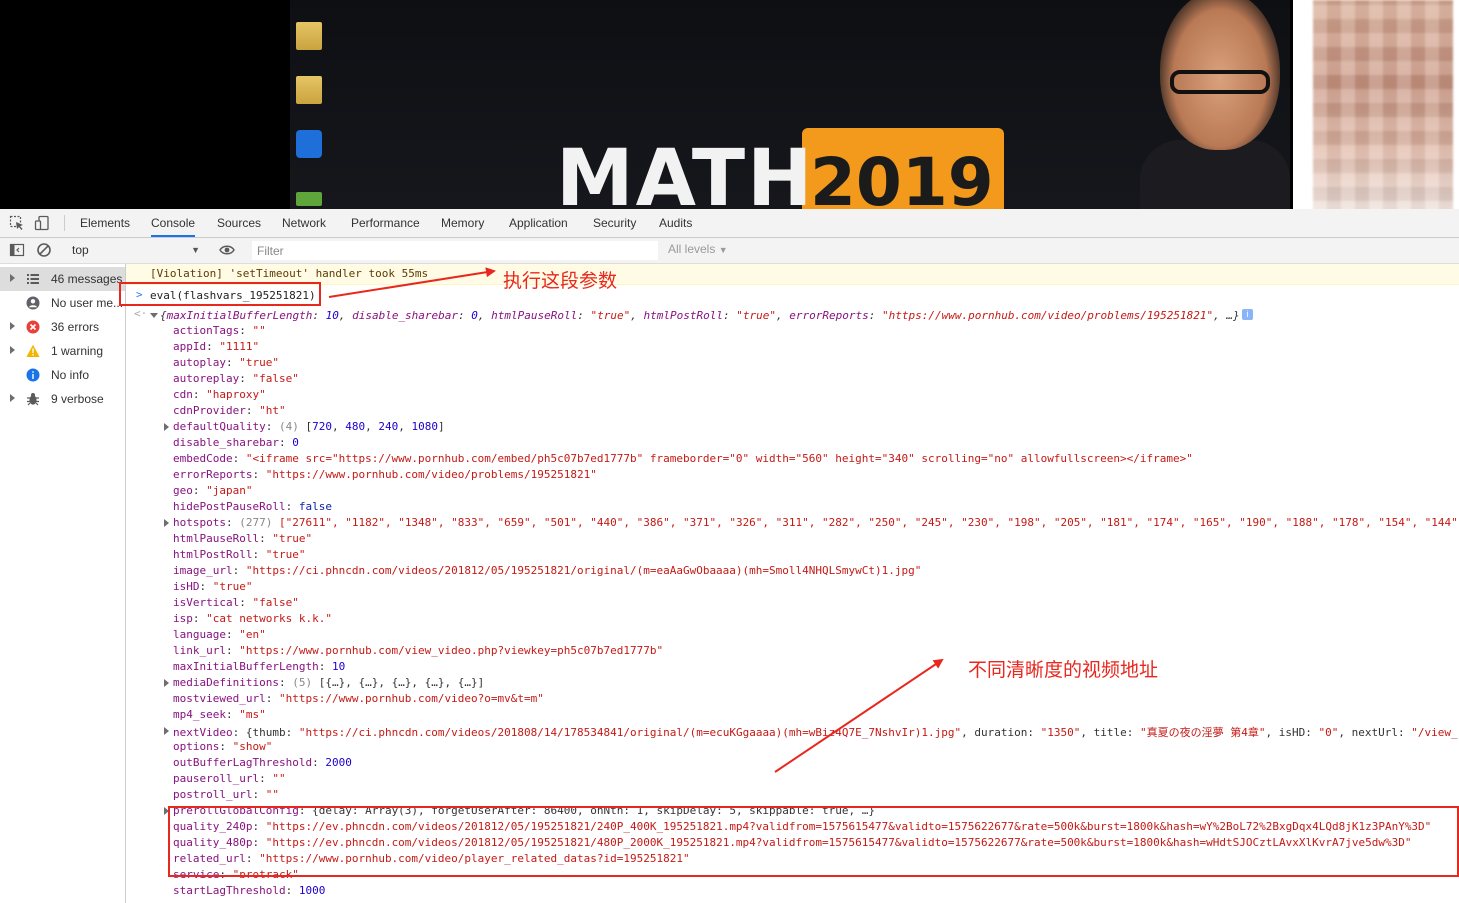 The width and height of the screenshot is (1459, 903). Describe the element at coordinates (87, 279) in the screenshot. I see `sidebar-item-label: 46 messages` at that location.